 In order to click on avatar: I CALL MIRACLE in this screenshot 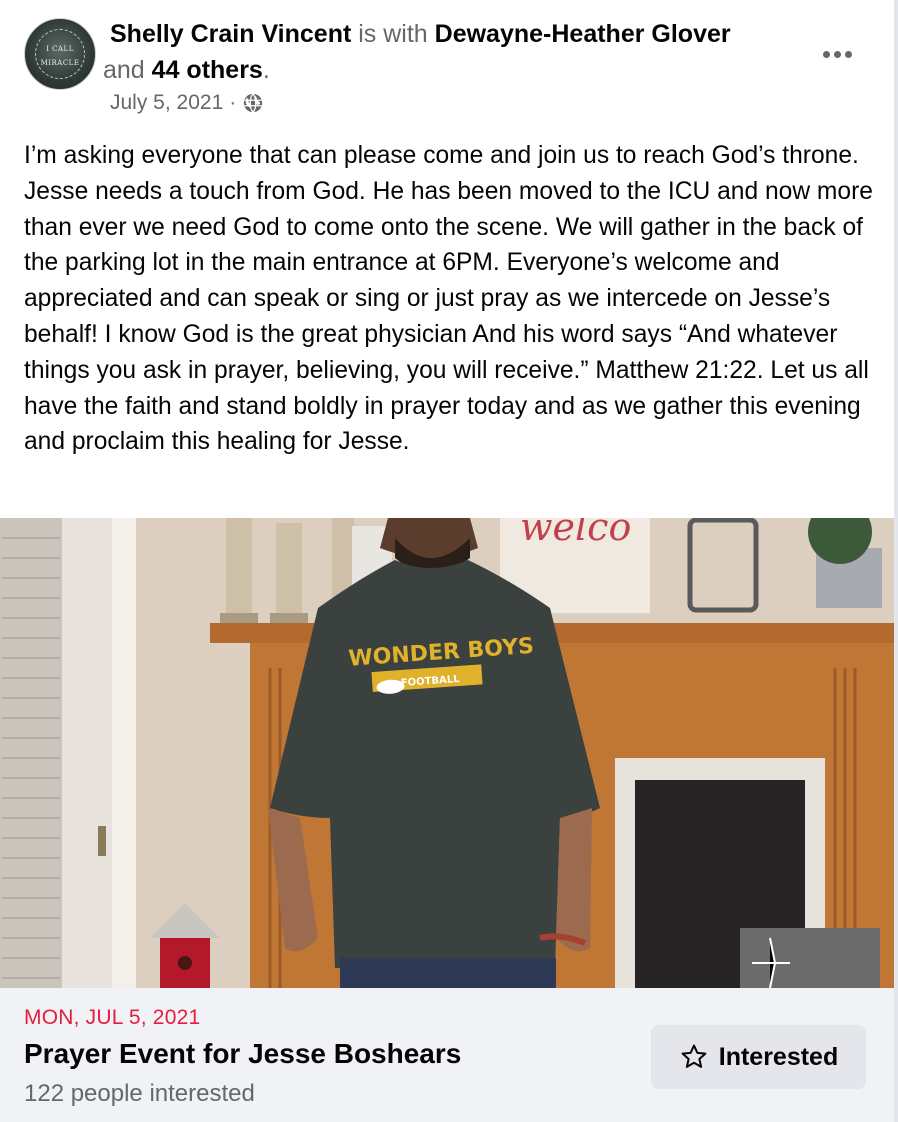, I will do `click(60, 54)`.